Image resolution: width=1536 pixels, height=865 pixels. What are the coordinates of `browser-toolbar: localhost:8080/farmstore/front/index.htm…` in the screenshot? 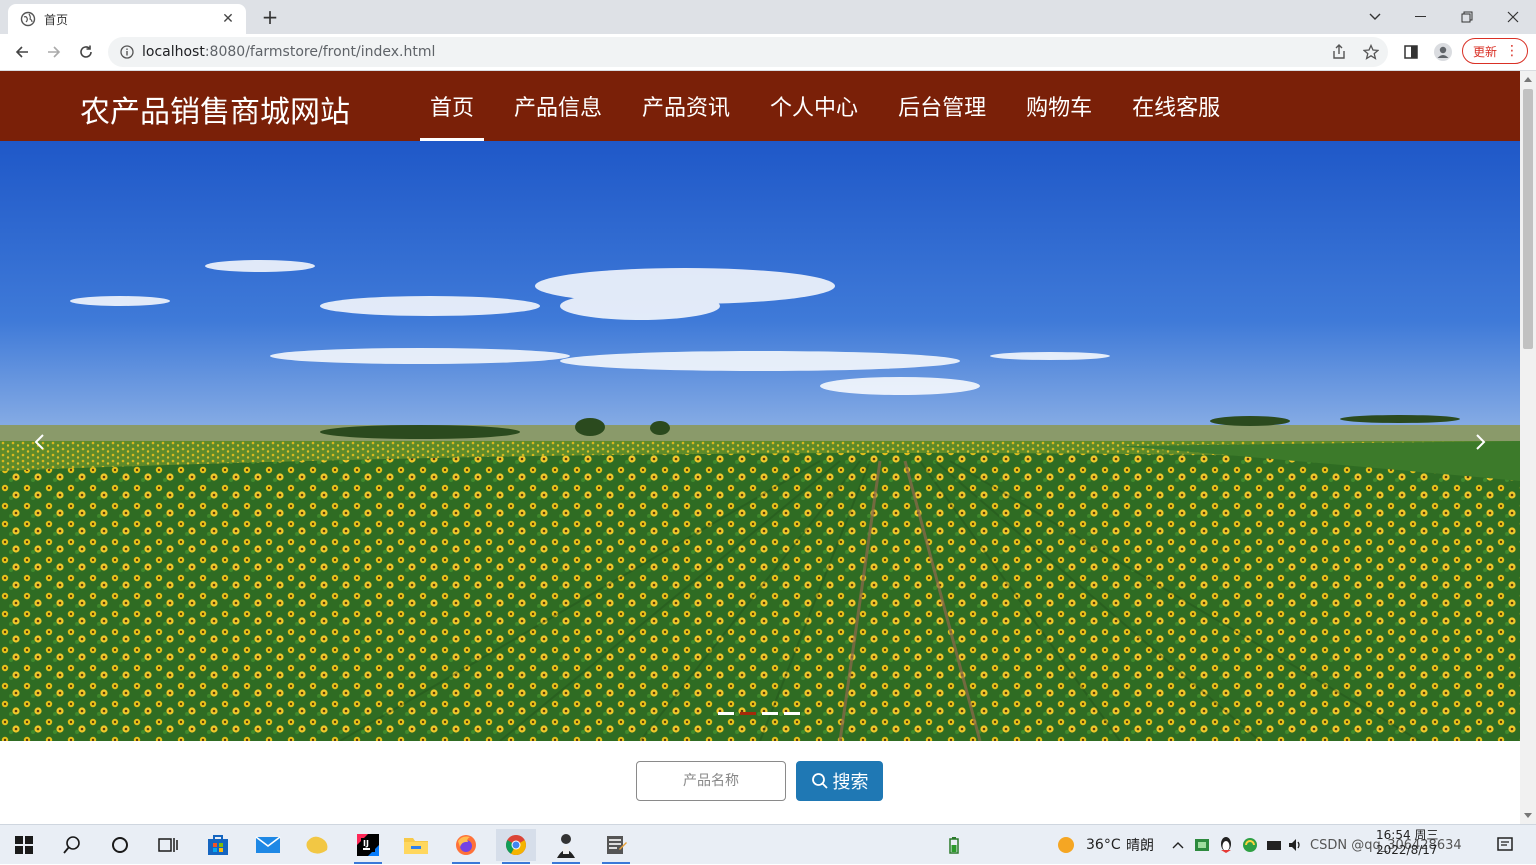 It's located at (768, 52).